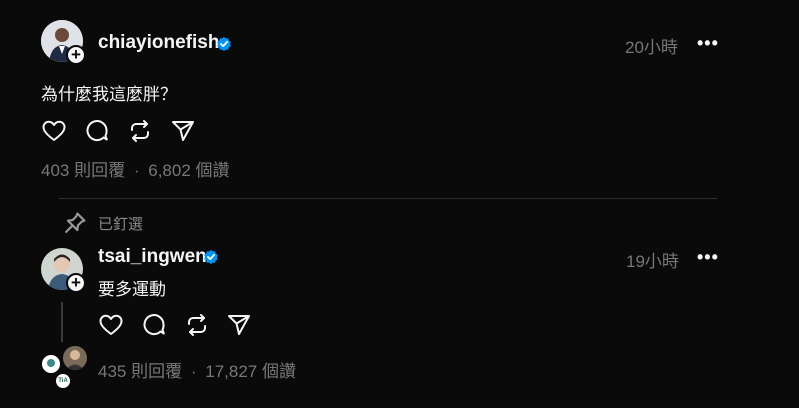 The height and width of the screenshot is (408, 799). I want to click on pinned-label: 已釘選, so click(121, 224).